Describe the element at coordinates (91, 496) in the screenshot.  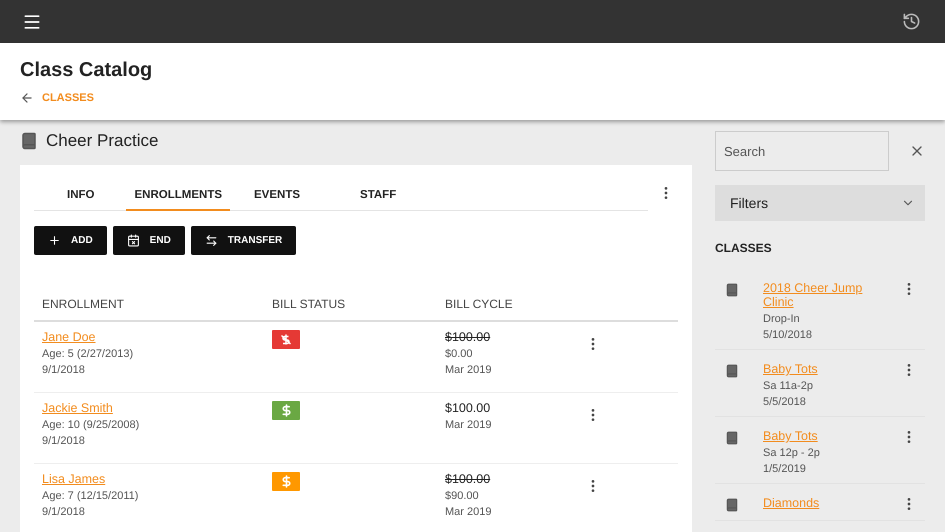
I see `age-text: Age: 7 (12/15/2011)` at that location.